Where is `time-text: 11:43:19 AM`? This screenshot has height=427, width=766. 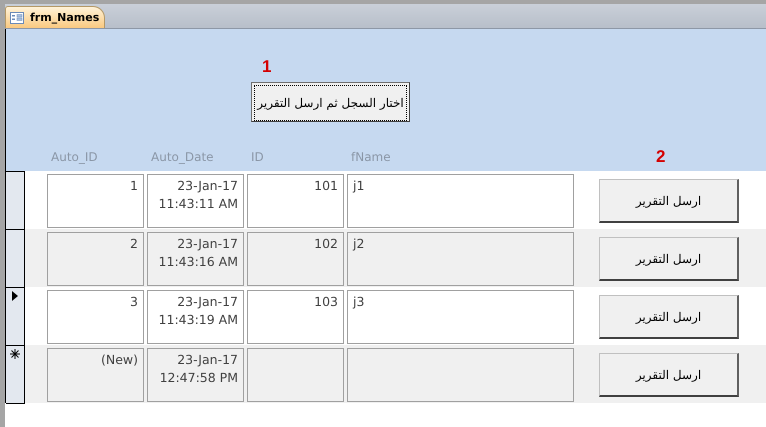
time-text: 11:43:19 AM is located at coordinates (198, 319).